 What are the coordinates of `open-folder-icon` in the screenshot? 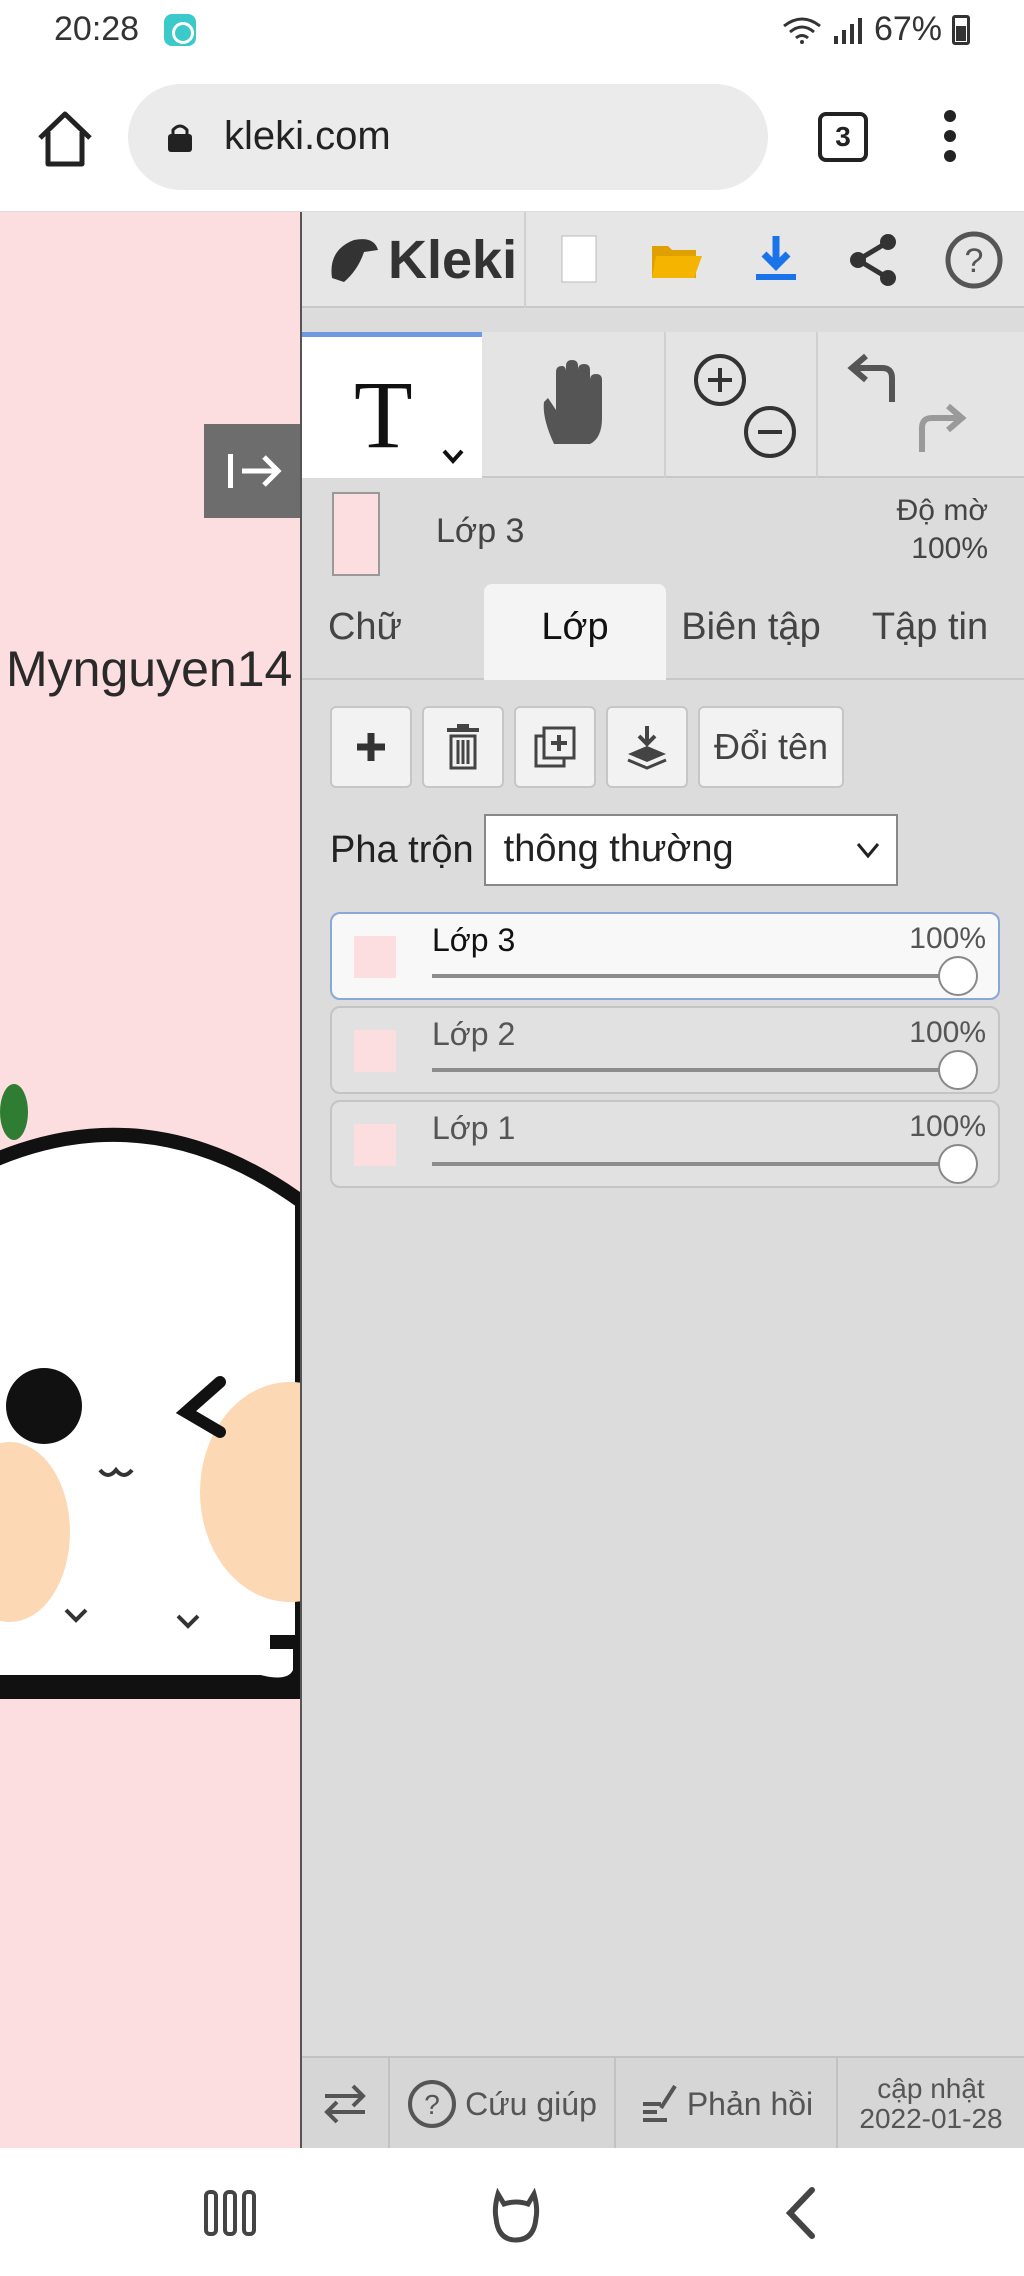 It's located at (676, 260).